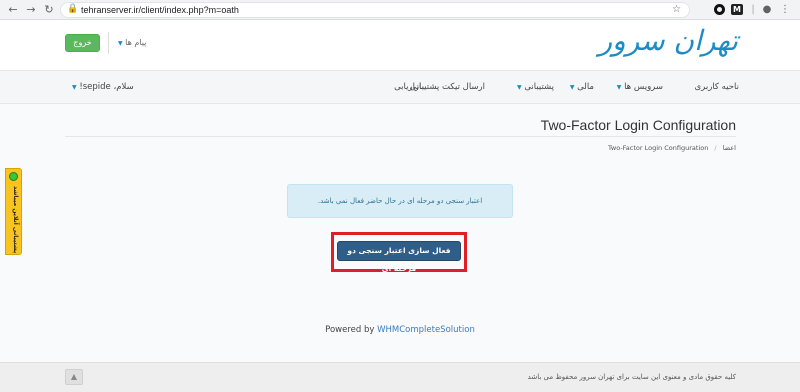 The height and width of the screenshot is (392, 800). Describe the element at coordinates (13, 176) in the screenshot. I see `online-status-icon` at that location.